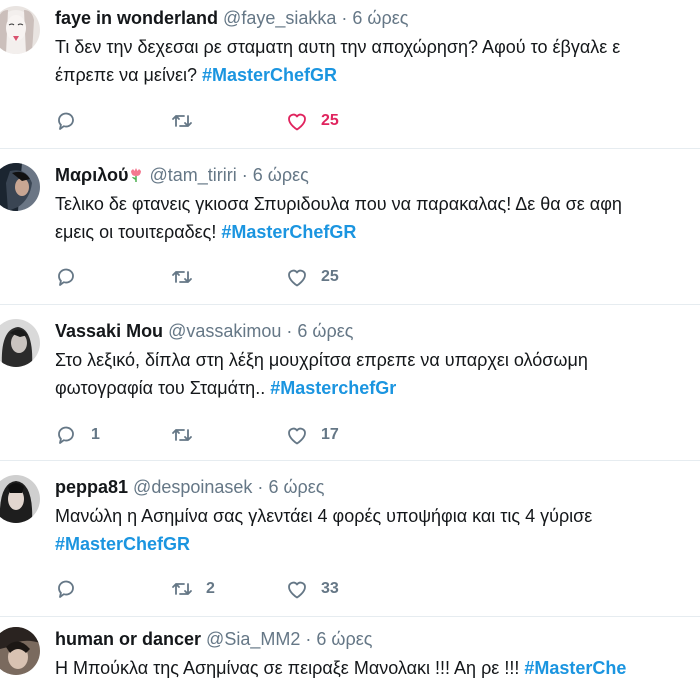 The image size is (700, 700). What do you see at coordinates (253, 639) in the screenshot?
I see `author-handle: @Sia_MM2` at bounding box center [253, 639].